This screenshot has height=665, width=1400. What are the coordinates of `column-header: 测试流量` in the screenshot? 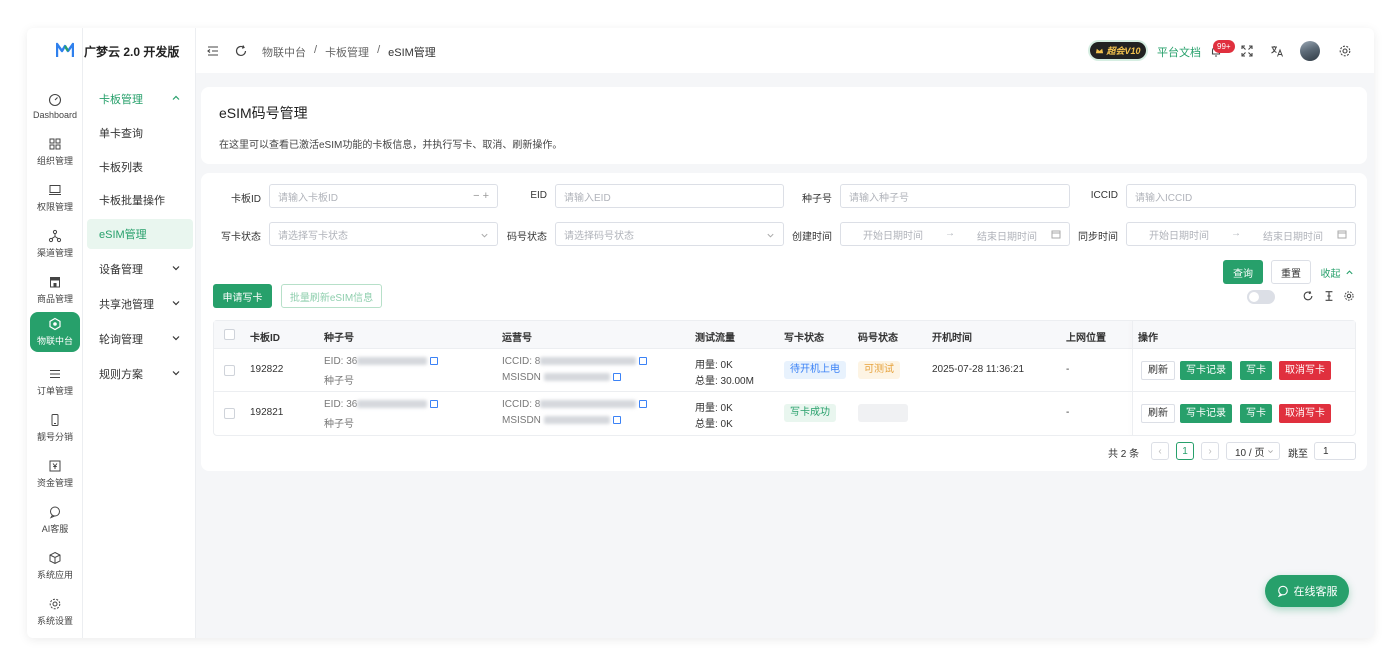 It's located at (715, 338).